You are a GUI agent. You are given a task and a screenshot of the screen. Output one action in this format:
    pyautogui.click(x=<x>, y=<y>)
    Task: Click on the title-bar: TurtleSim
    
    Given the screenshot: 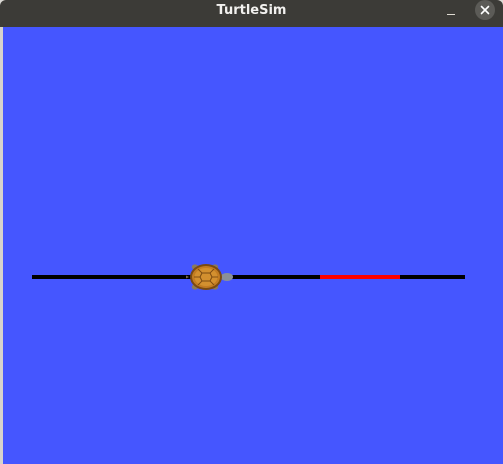 What is the action you would take?
    pyautogui.click(x=251, y=13)
    